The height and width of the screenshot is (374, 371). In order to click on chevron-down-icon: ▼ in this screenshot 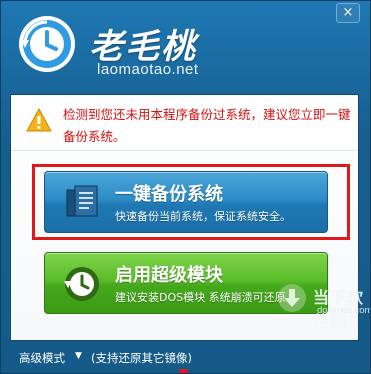, I will do `click(78, 356)`.